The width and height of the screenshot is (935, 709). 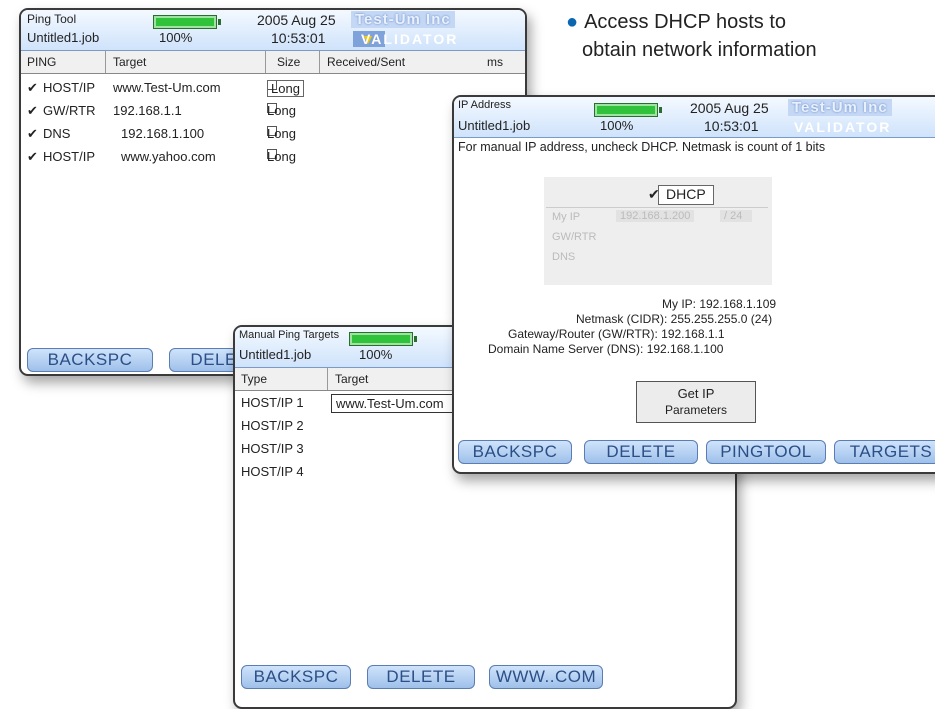 I want to click on info-netmask: Netmask (CIDR): 255.255.255.0 (24), so click(x=674, y=319).